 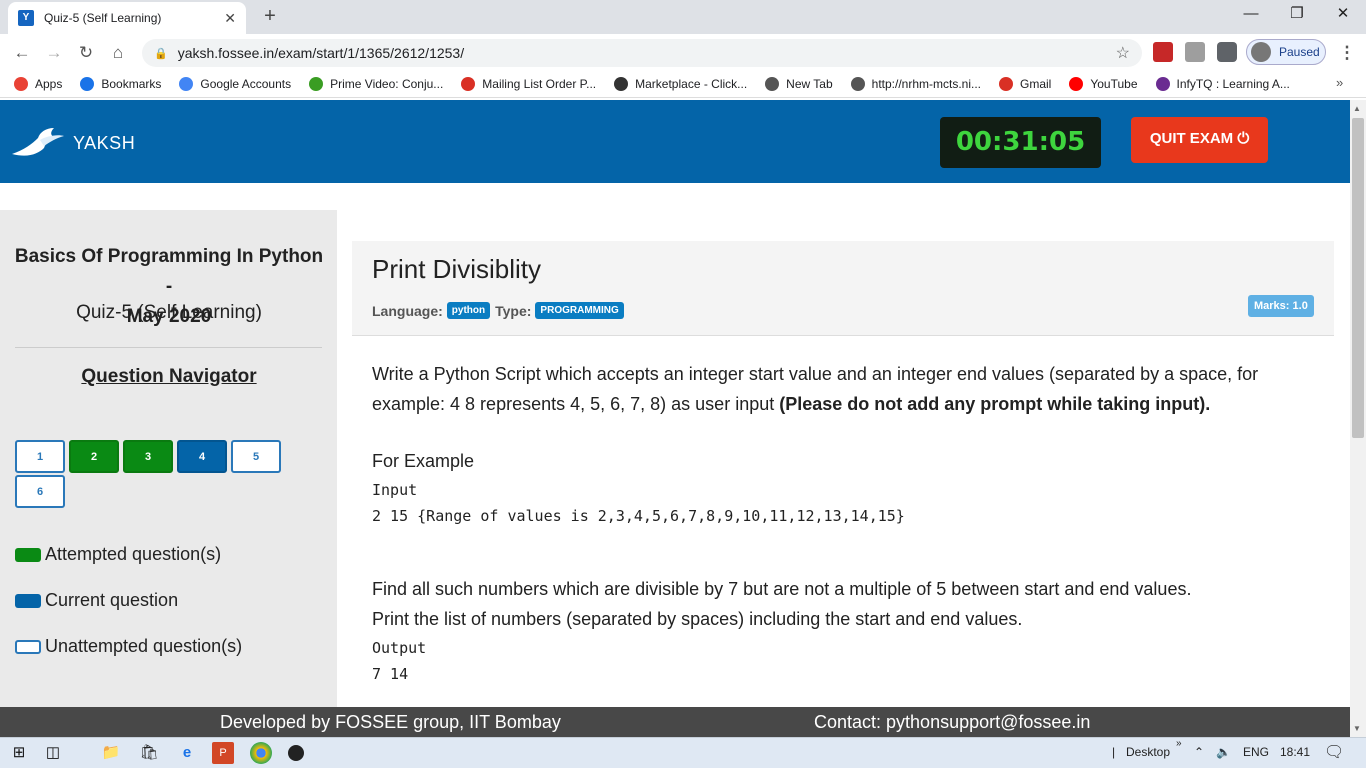 I want to click on profile-button: Paused, so click(x=1286, y=52).